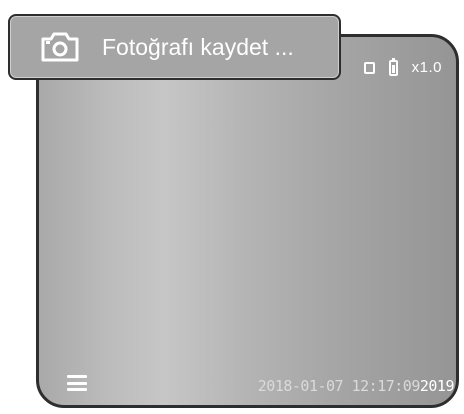 The image size is (464, 414). Describe the element at coordinates (60, 47) in the screenshot. I see `camera-icon` at that location.